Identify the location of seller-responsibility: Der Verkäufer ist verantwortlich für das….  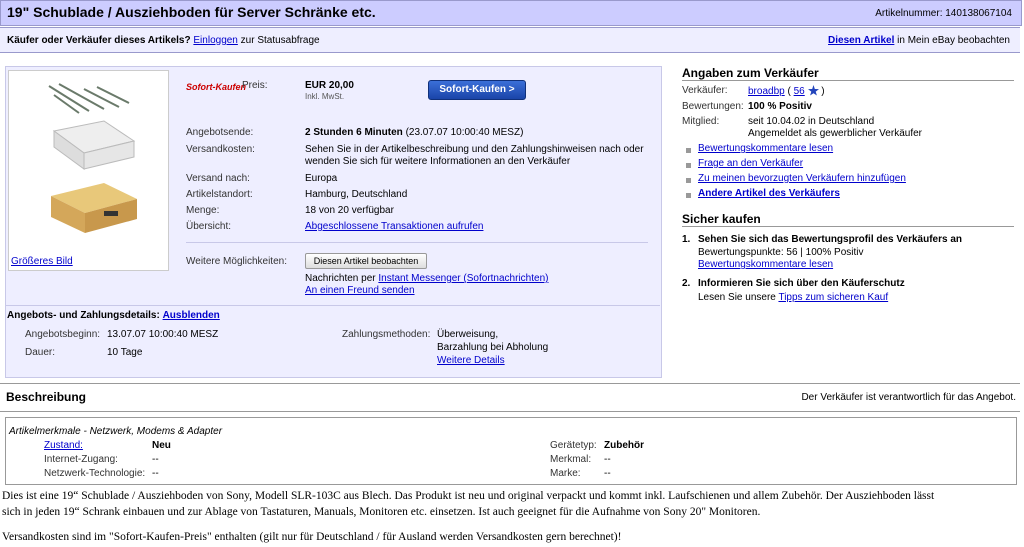
(908, 397).